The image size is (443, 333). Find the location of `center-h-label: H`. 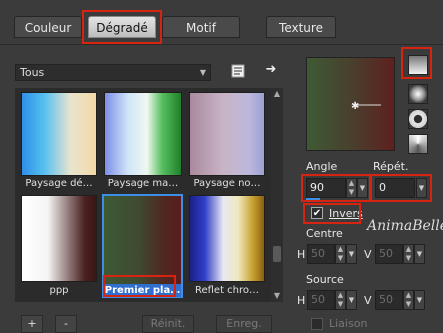

center-h-label: H is located at coordinates (301, 254).